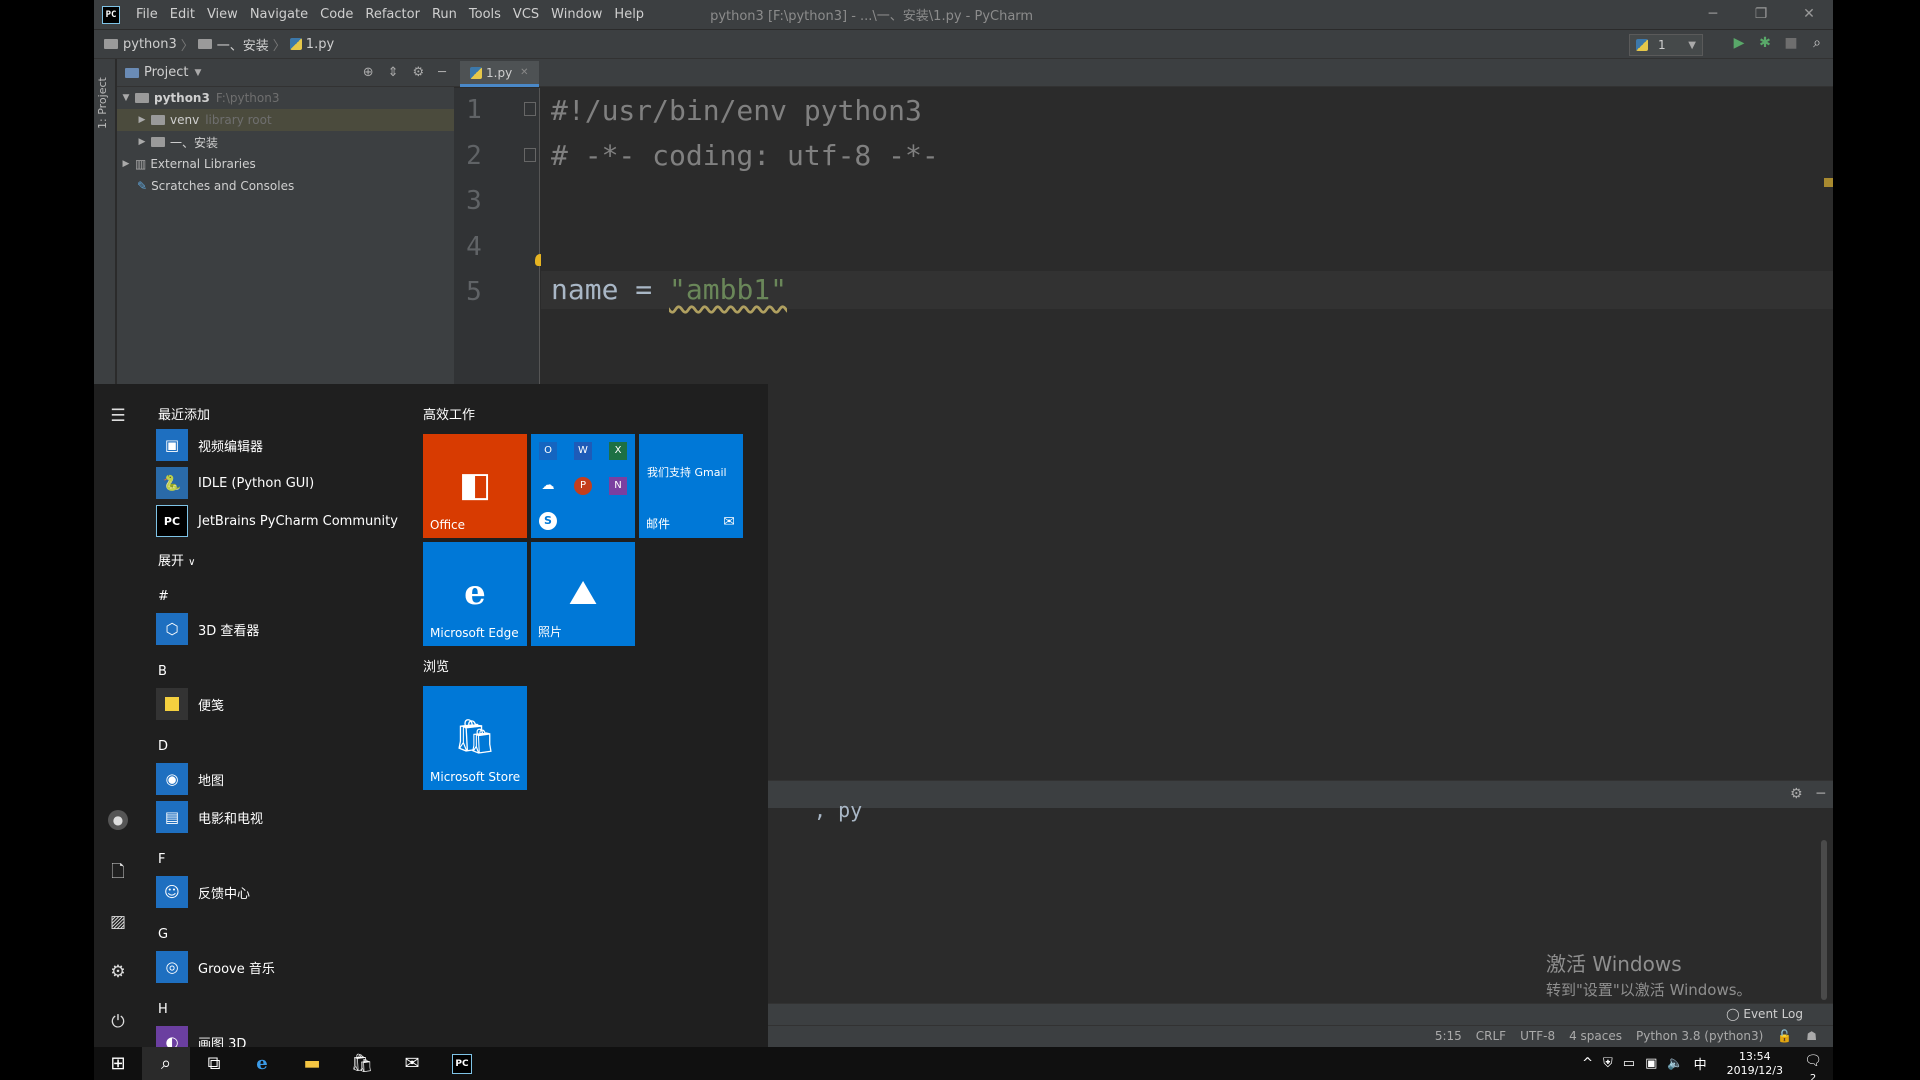 The height and width of the screenshot is (1080, 1920). I want to click on letter-header-g: G, so click(163, 934).